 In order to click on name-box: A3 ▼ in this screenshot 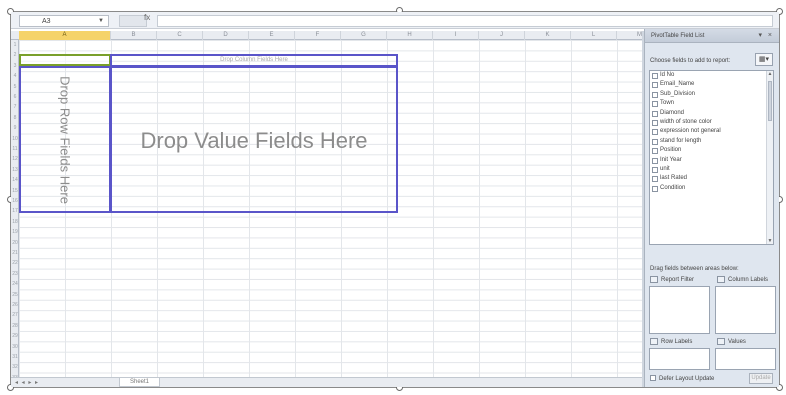, I will do `click(64, 21)`.